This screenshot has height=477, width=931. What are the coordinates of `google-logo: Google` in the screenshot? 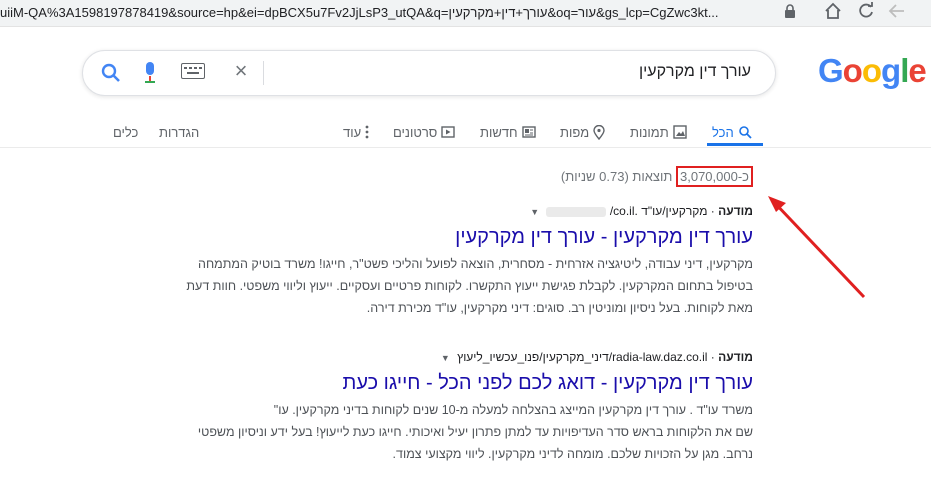 It's located at (872, 71).